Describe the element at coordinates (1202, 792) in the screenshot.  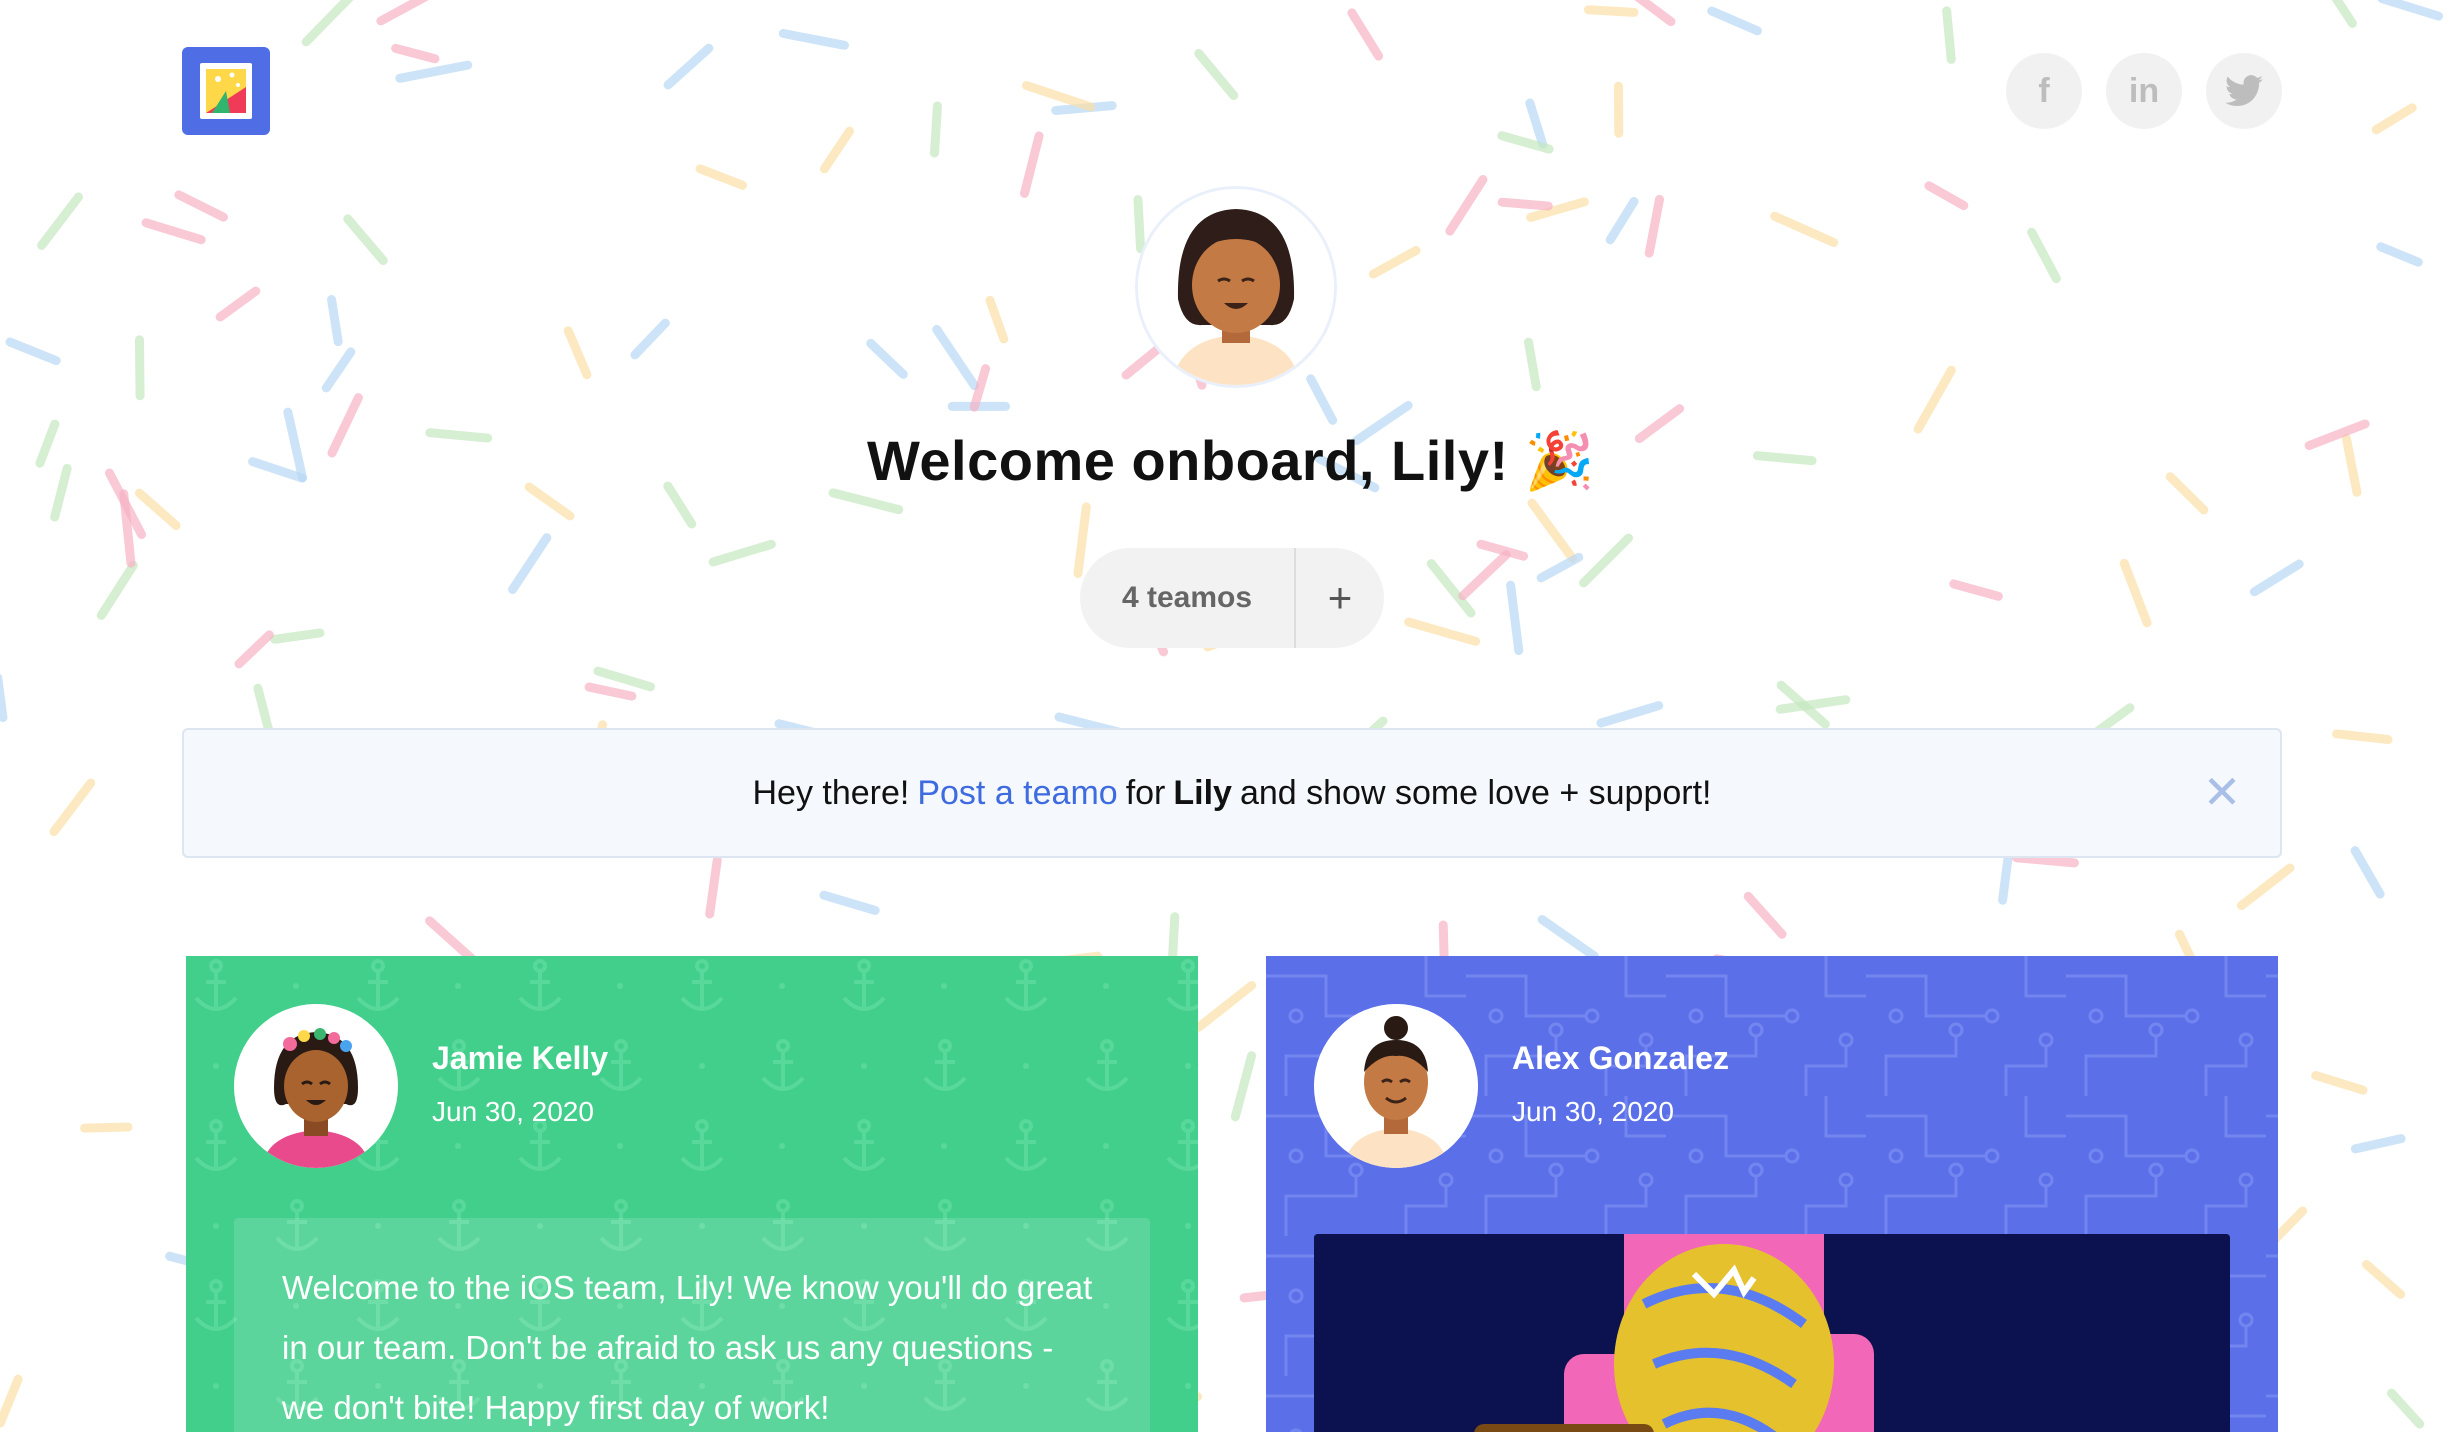
I see `banner-name: Lily` at that location.